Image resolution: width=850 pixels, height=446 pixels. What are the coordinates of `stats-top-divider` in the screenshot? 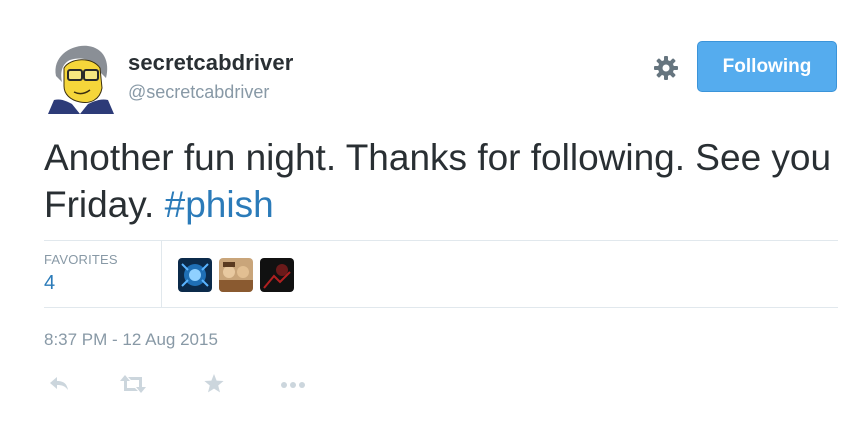 It's located at (441, 240).